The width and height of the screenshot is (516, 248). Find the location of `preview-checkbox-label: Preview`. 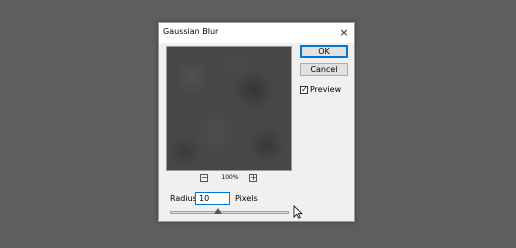

preview-checkbox-label: Preview is located at coordinates (326, 89).